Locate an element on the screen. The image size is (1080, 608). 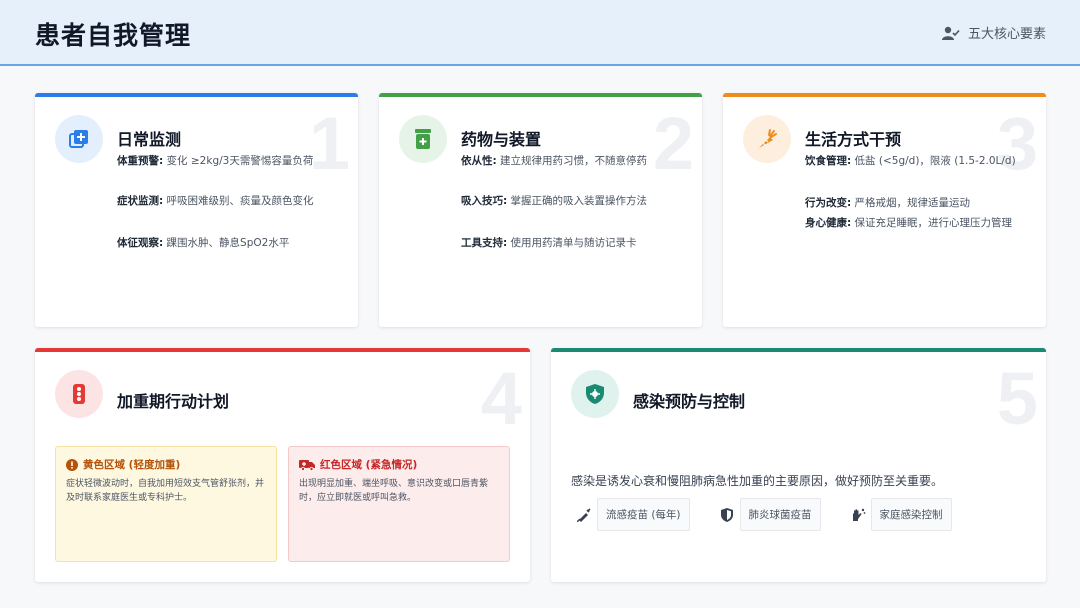
prevention-chips: 流感疫苗 (每年) 肺炎球菌疫苗 家庭感染控制 is located at coordinates (773, 514).